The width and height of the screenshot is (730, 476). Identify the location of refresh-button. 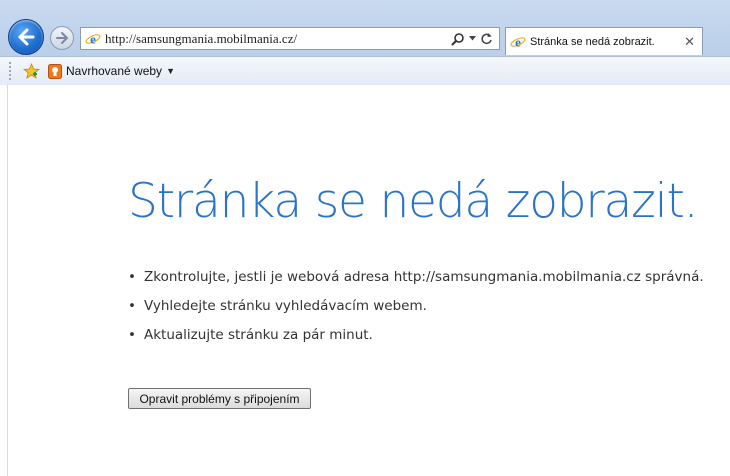
(486, 38).